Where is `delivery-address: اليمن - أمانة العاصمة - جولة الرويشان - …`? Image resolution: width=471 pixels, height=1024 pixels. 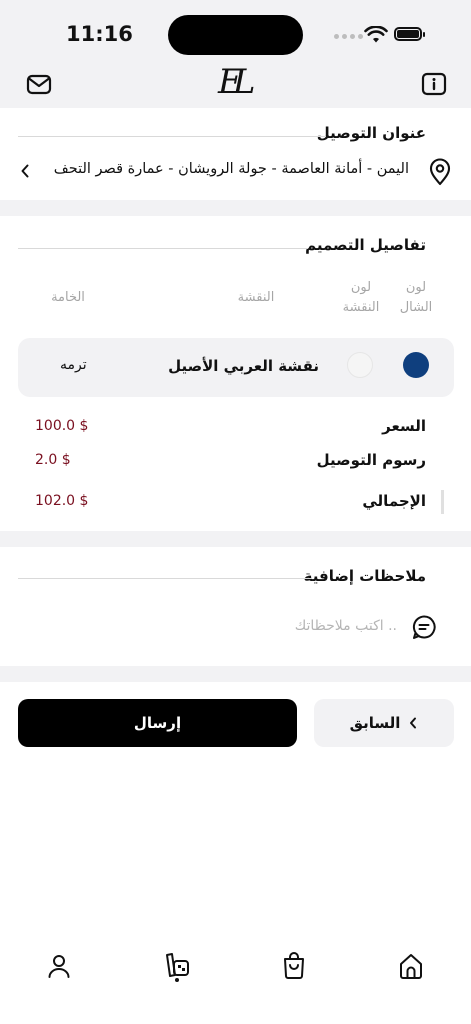 delivery-address: اليمن - أمانة العاصمة - جولة الرويشان - … is located at coordinates (231, 169).